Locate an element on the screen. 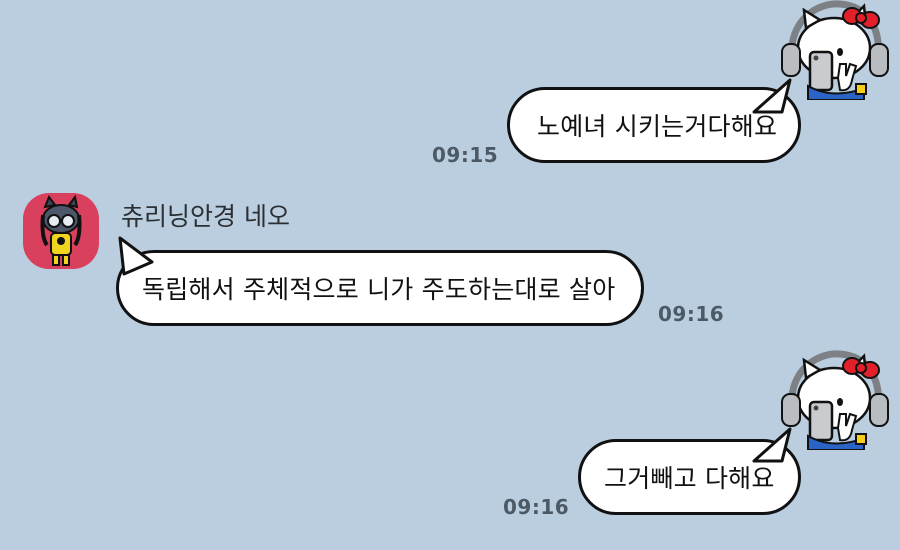 This screenshot has height=550, width=900. message-time: 09:15 is located at coordinates (465, 155).